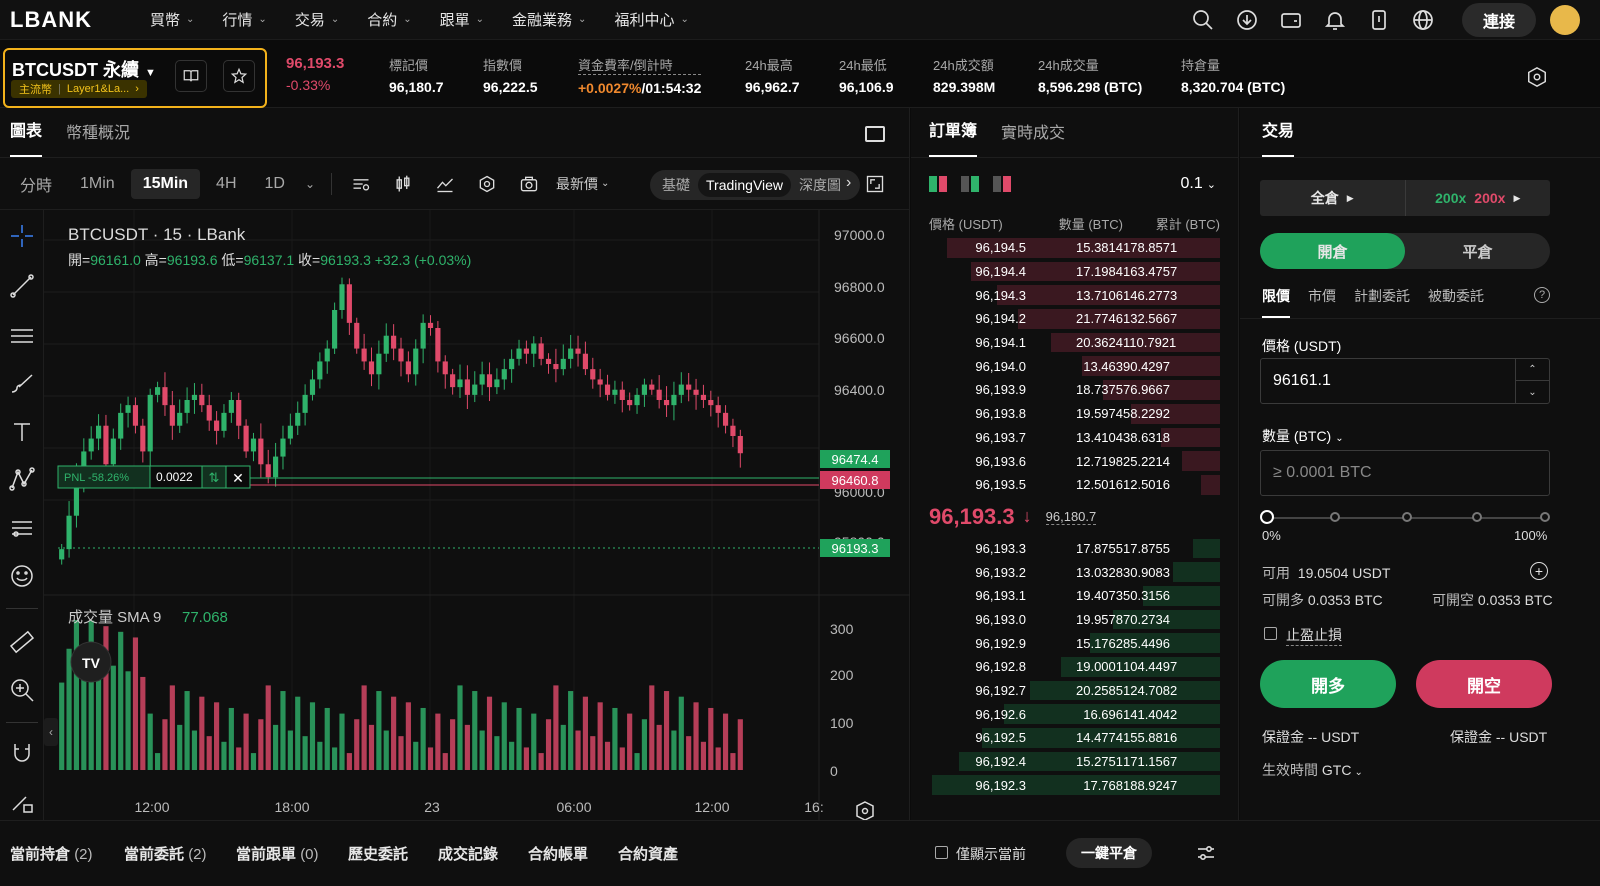 This screenshot has width=1600, height=886. Describe the element at coordinates (1278, 137) in the screenshot. I see `tab-trade: 交易` at that location.